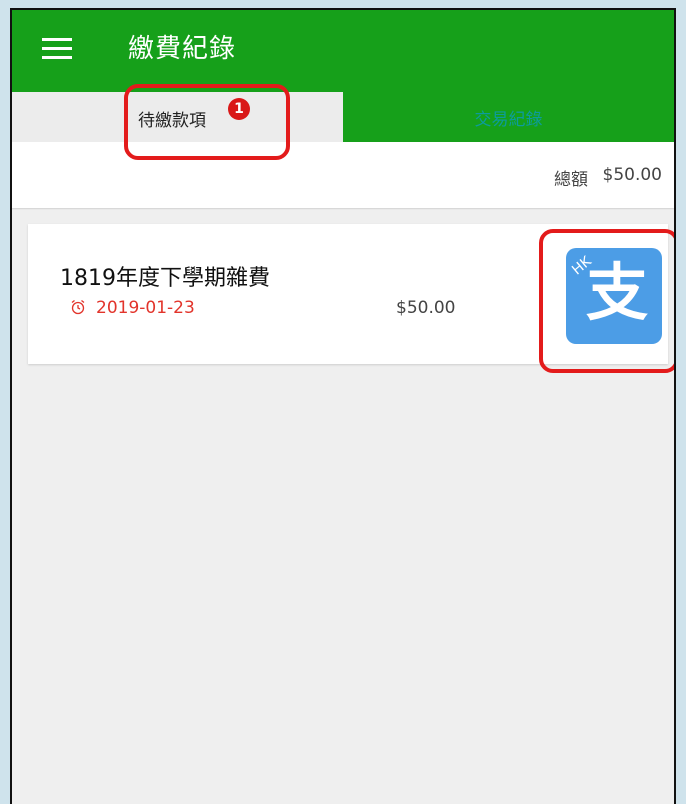 The image size is (686, 804). What do you see at coordinates (343, 175) in the screenshot?
I see `total-summary: 總額 $50.00` at bounding box center [343, 175].